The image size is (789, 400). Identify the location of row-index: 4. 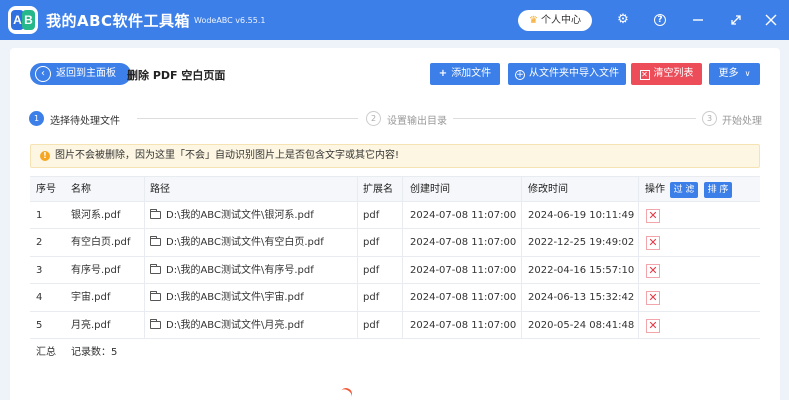
(39, 298).